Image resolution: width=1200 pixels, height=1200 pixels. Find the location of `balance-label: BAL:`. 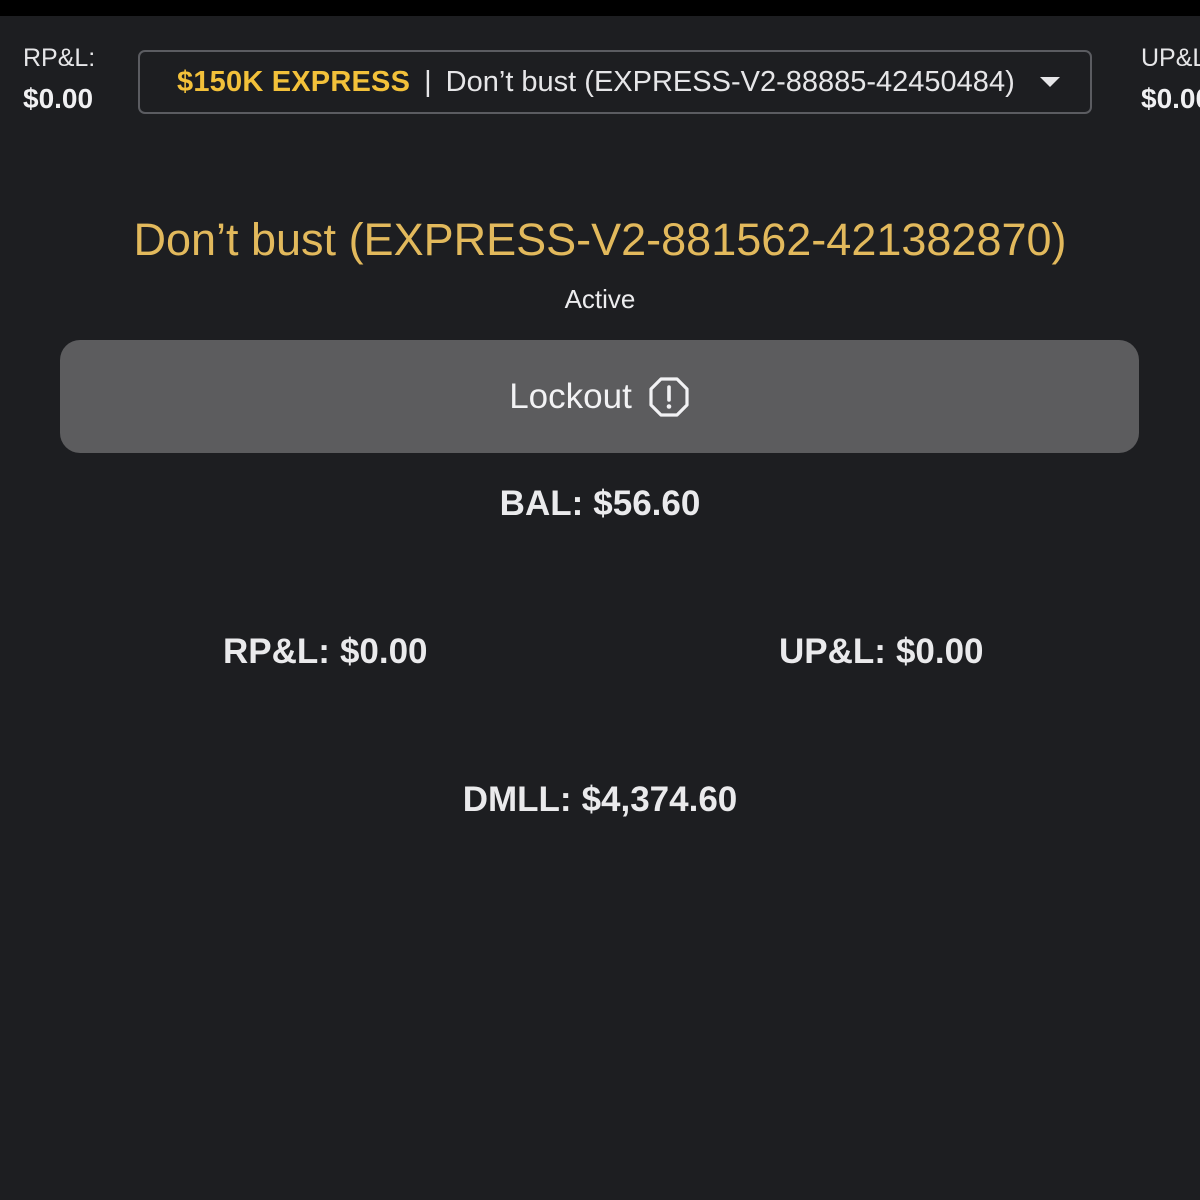

balance-label: BAL: is located at coordinates (541, 503).